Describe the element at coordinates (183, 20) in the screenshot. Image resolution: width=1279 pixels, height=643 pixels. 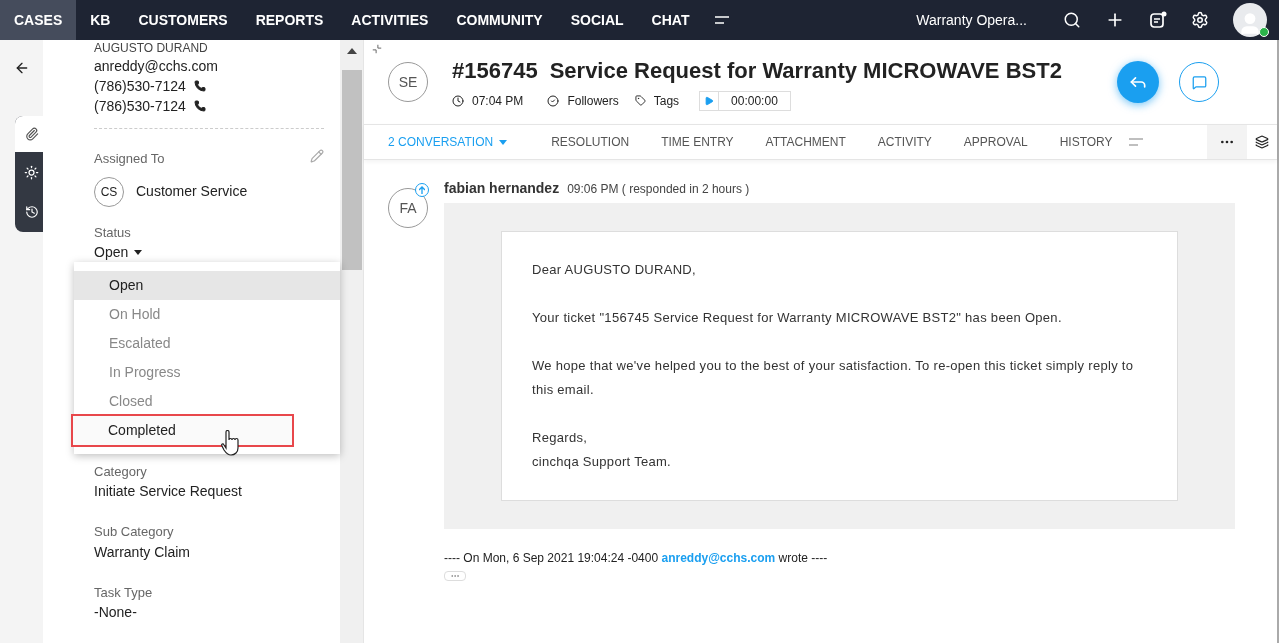
I see `nav-tab: CUSTOMERS` at that location.